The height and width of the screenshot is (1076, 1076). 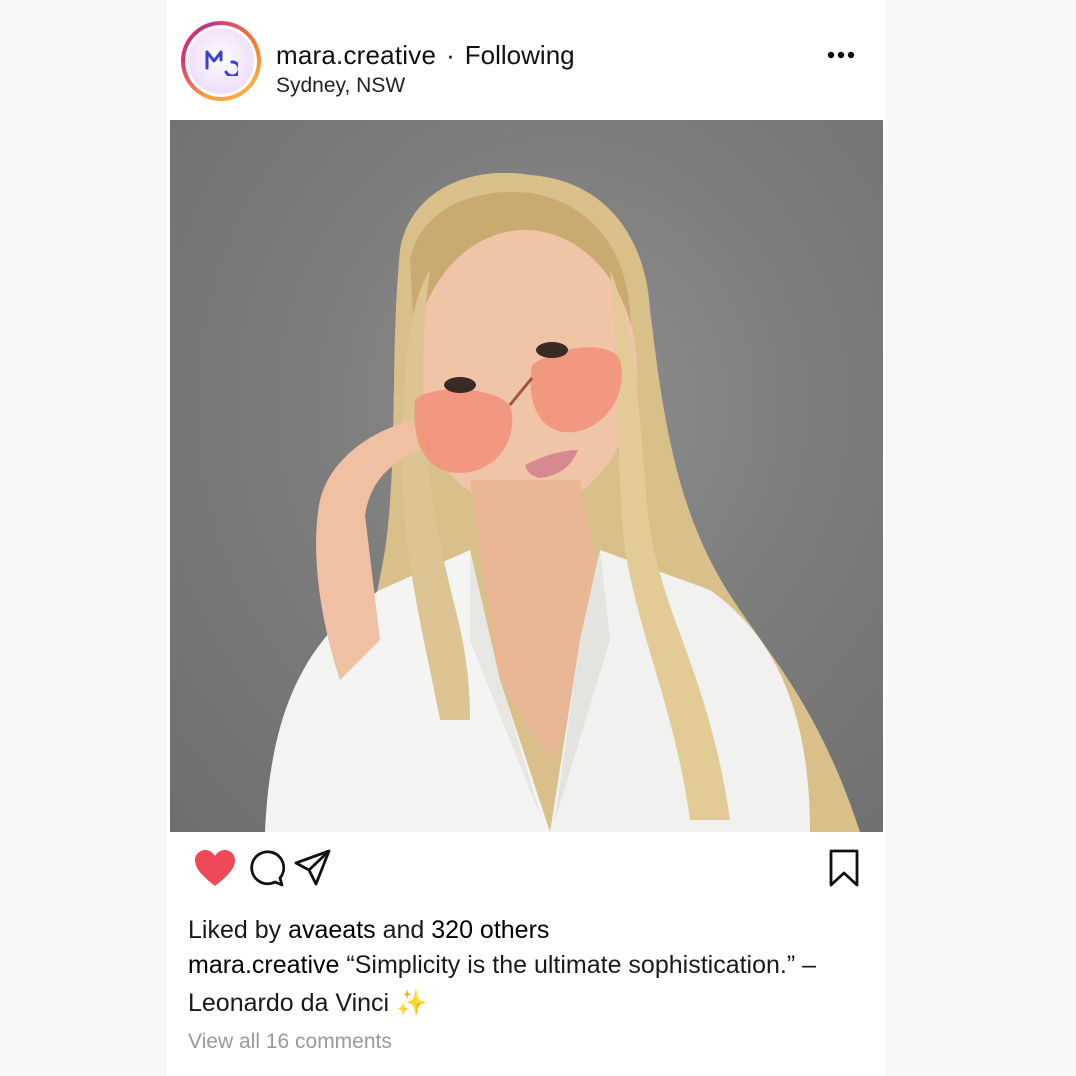 I want to click on save-button, so click(x=844, y=870).